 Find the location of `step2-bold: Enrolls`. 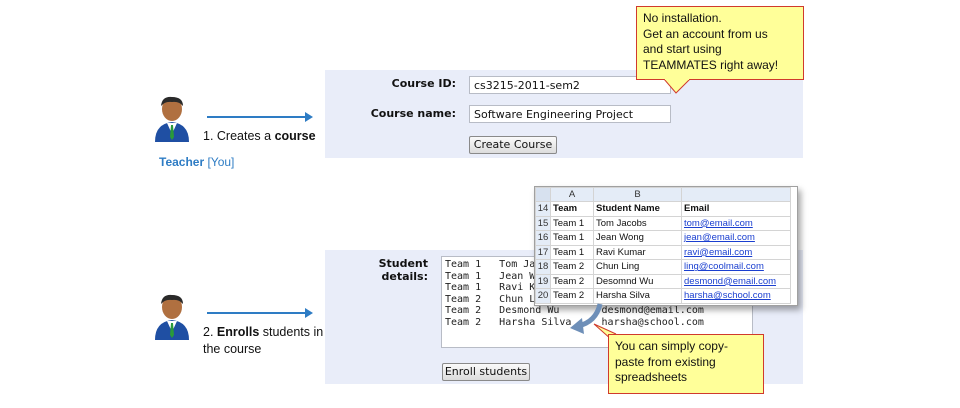

step2-bold: Enrolls is located at coordinates (238, 332).